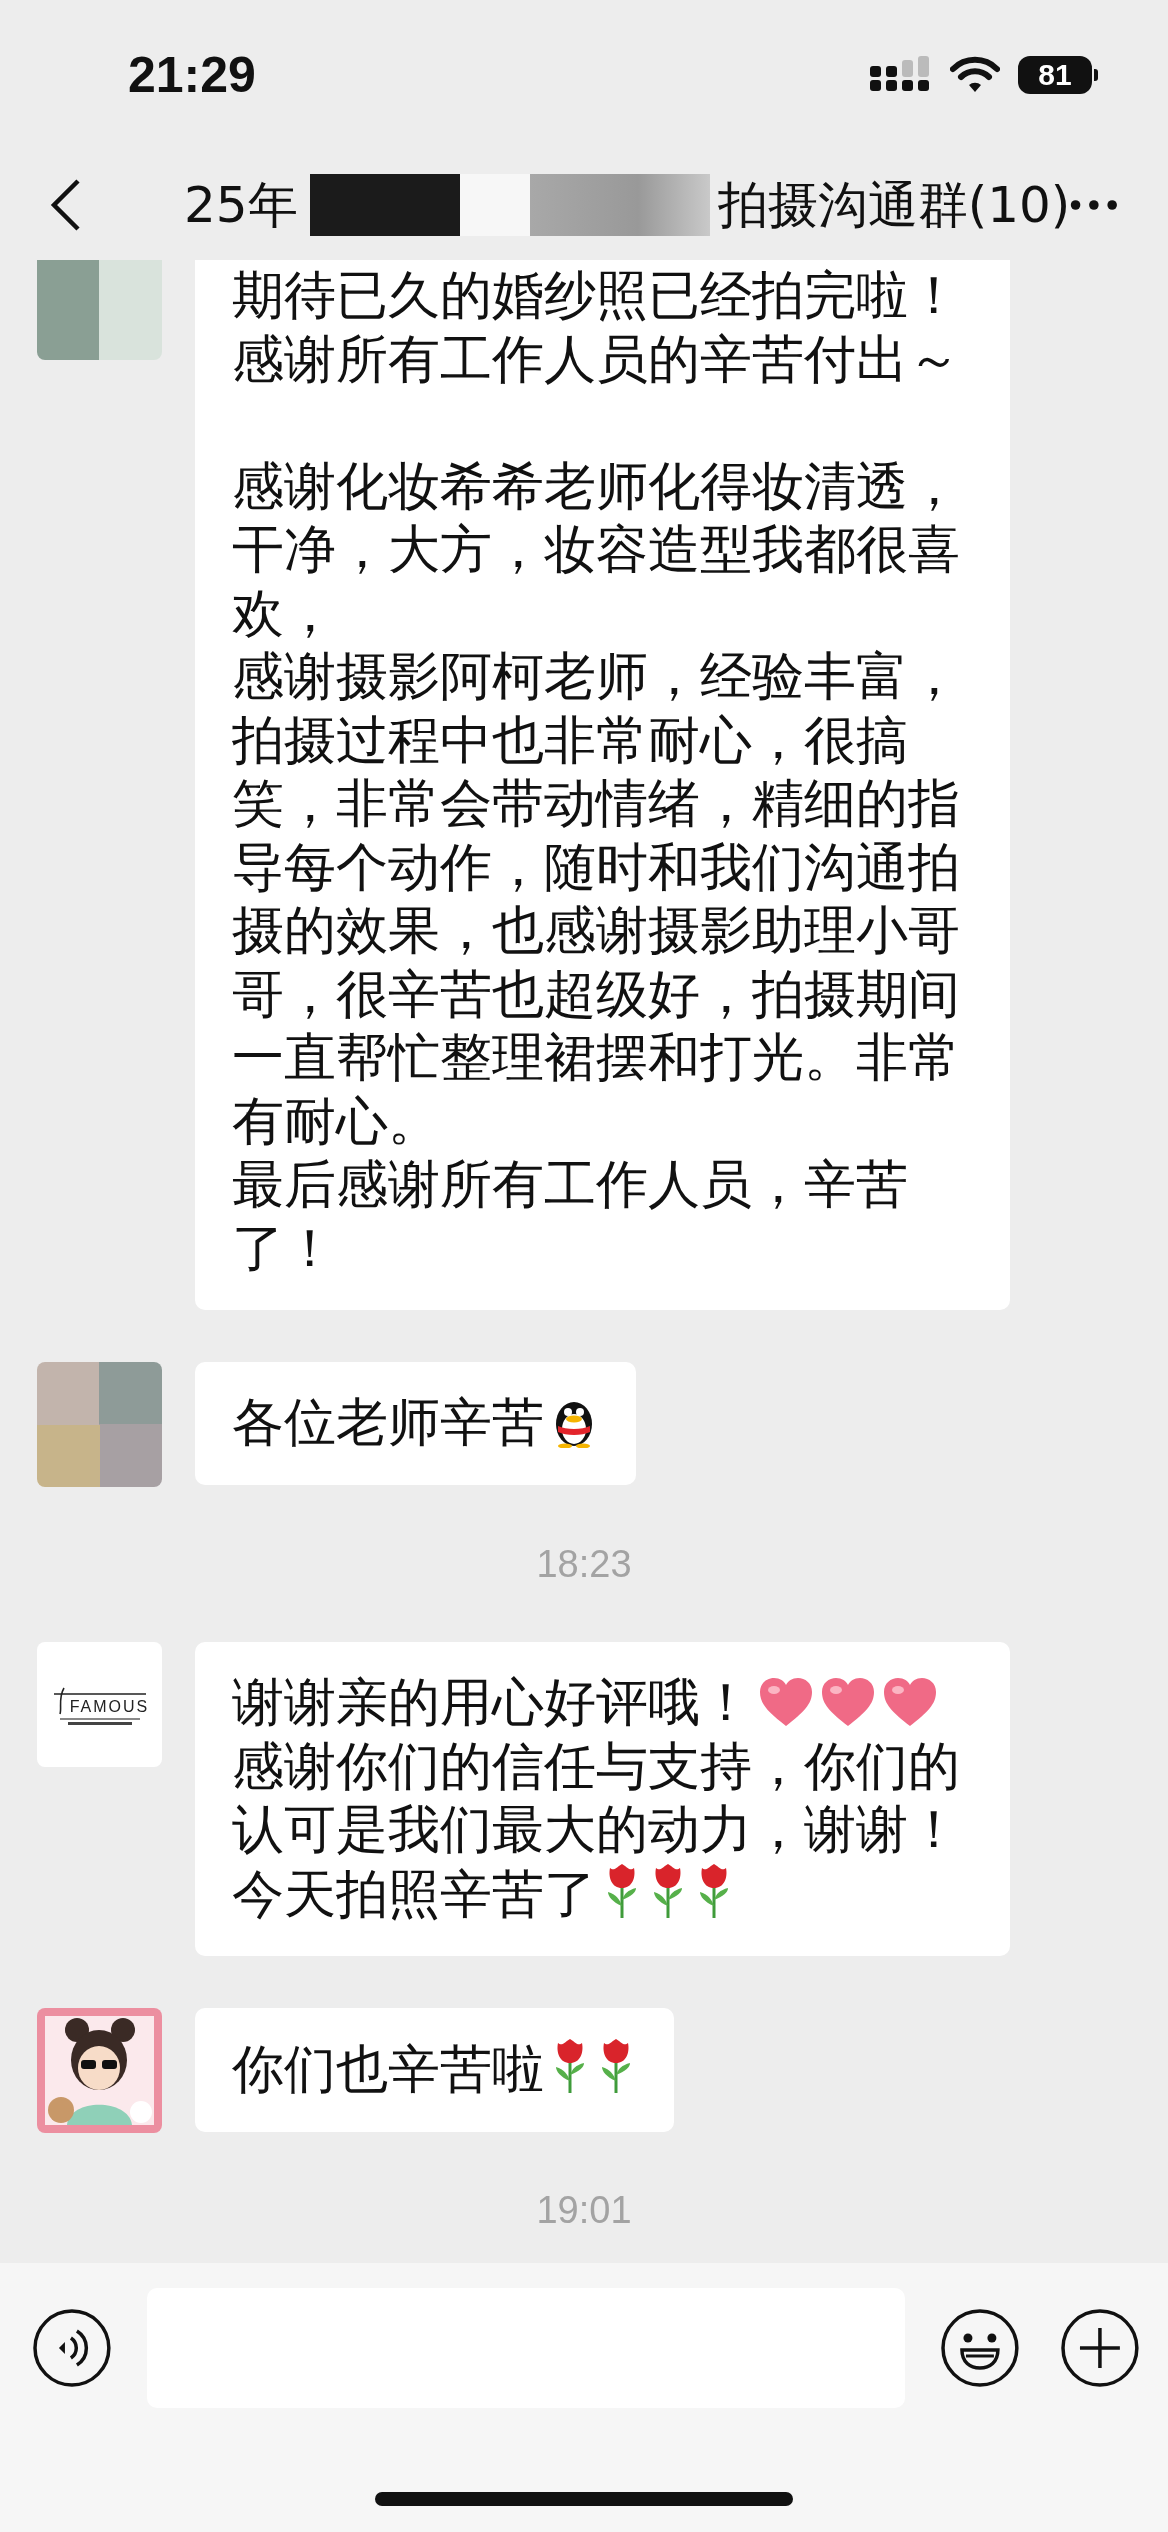 The image size is (1168, 2532). I want to click on message-text: 今天拍照辛苦了, so click(414, 1893).